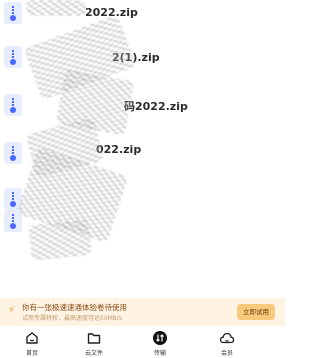 Image resolution: width=320 pixels, height=358 pixels. I want to click on transfer-icon, so click(160, 338).